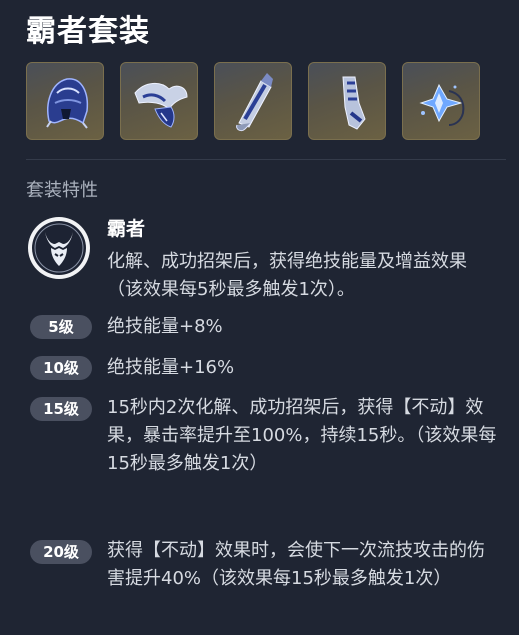  I want to click on tier-badge: 5级, so click(61, 327).